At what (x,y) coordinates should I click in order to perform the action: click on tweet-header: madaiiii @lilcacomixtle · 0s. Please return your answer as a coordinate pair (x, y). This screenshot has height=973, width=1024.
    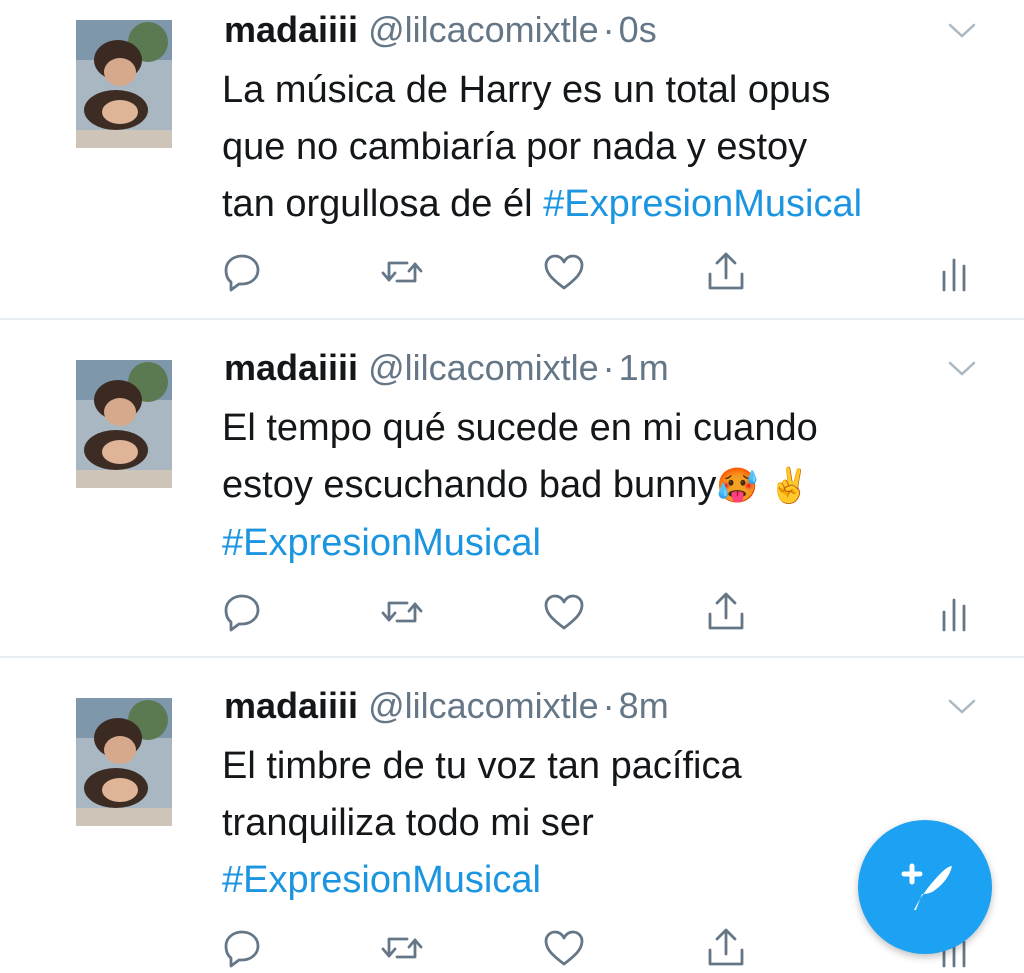
    Looking at the image, I should click on (440, 30).